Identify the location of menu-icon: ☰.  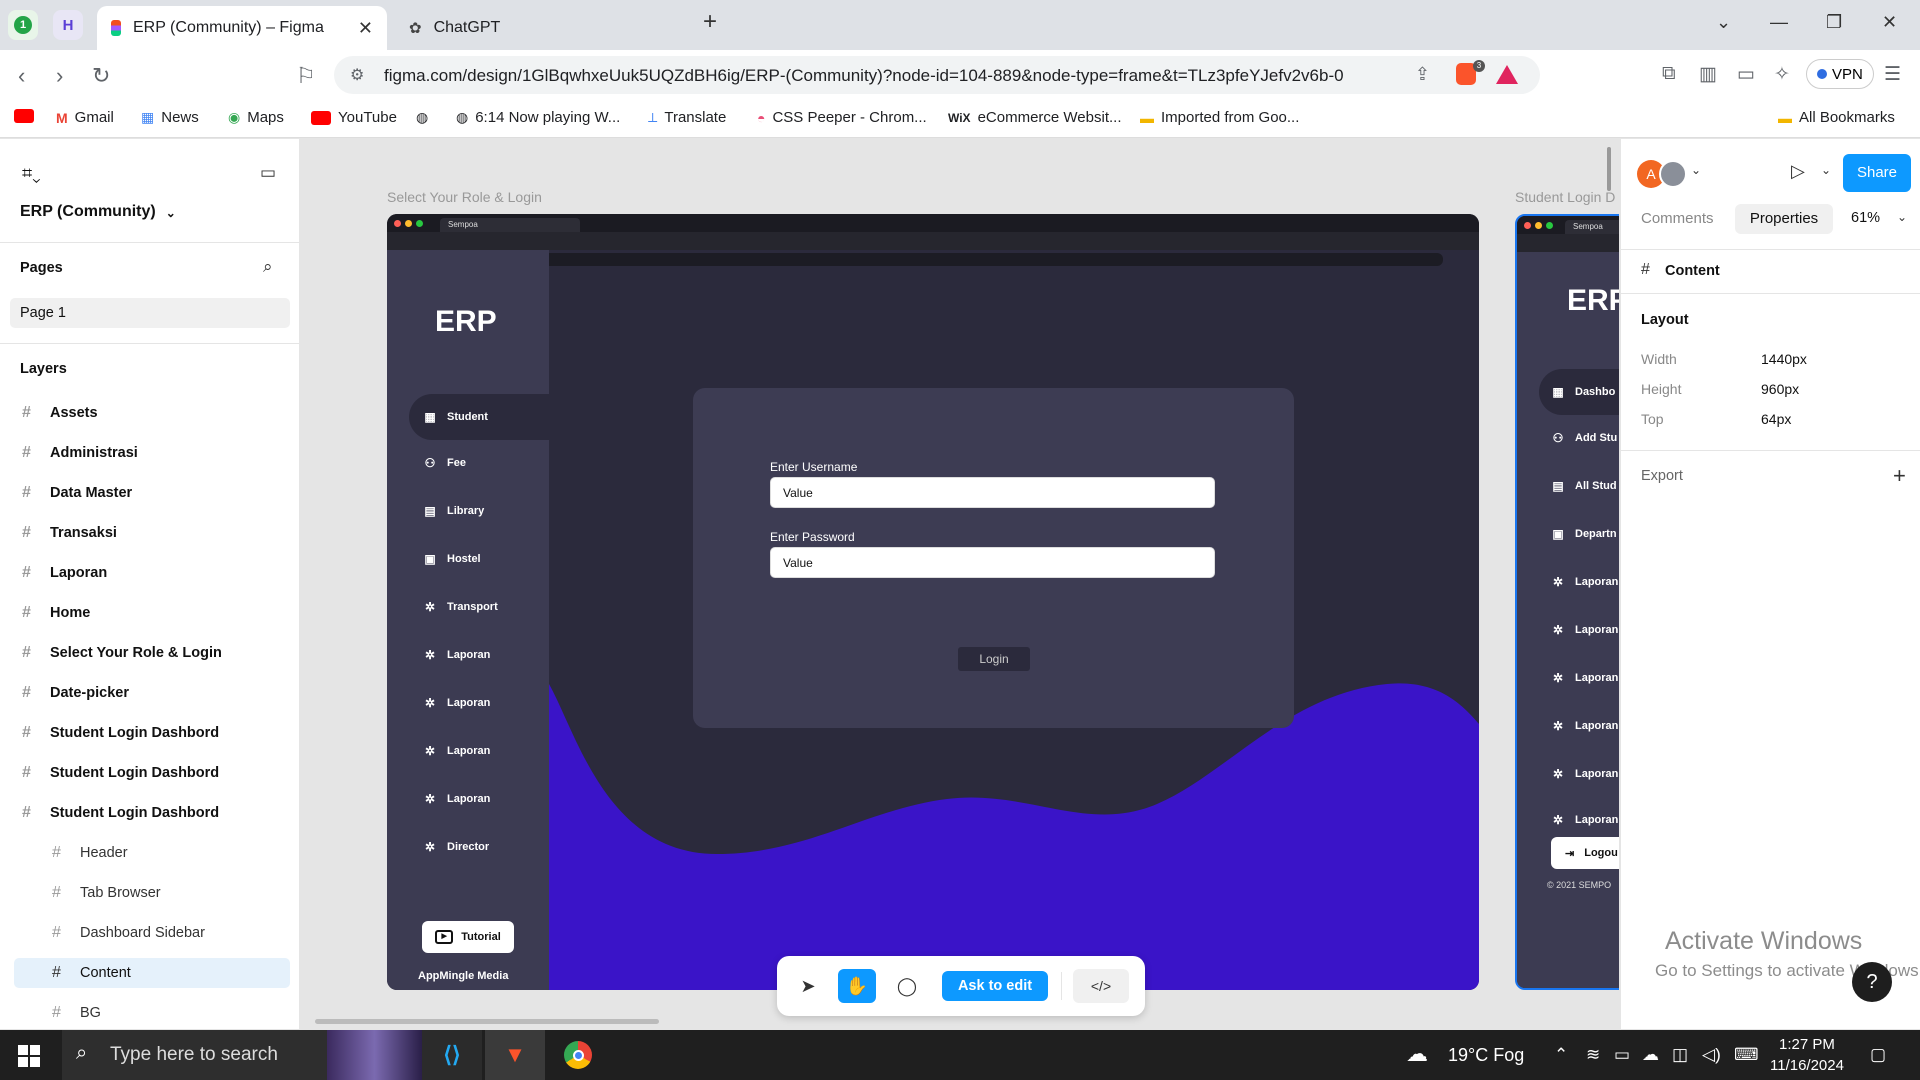
(1892, 74).